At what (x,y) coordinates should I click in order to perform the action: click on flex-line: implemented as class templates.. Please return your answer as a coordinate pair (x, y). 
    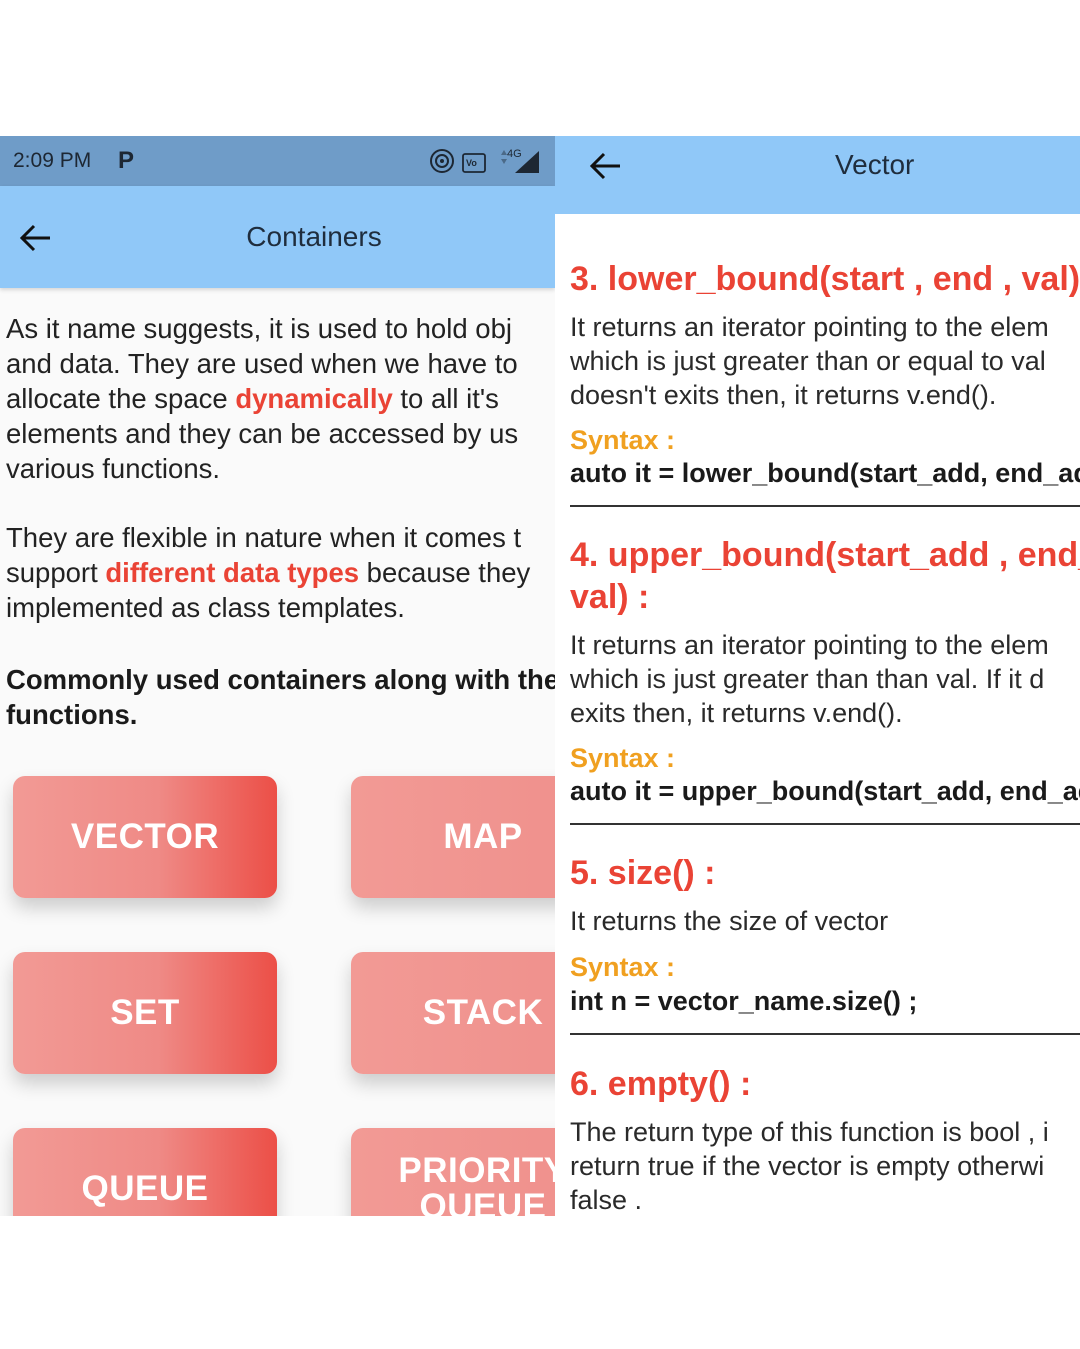
    Looking at the image, I should click on (205, 607).